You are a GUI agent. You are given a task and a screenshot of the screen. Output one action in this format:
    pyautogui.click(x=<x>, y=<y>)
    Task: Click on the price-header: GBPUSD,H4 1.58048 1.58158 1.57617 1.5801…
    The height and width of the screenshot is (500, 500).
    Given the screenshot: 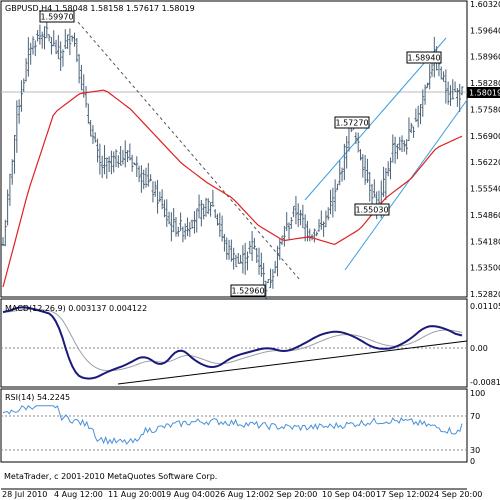 What is the action you would take?
    pyautogui.click(x=100, y=8)
    